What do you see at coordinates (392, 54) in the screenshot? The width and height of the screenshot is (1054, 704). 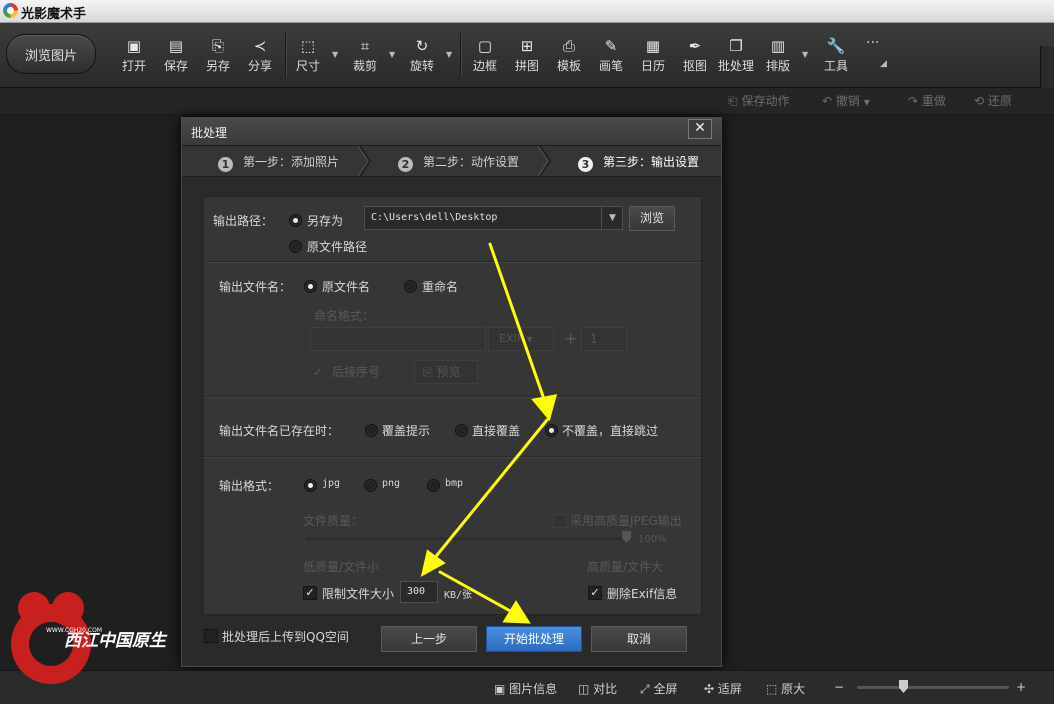 I see `crop-dropdown-icon: ▼` at bounding box center [392, 54].